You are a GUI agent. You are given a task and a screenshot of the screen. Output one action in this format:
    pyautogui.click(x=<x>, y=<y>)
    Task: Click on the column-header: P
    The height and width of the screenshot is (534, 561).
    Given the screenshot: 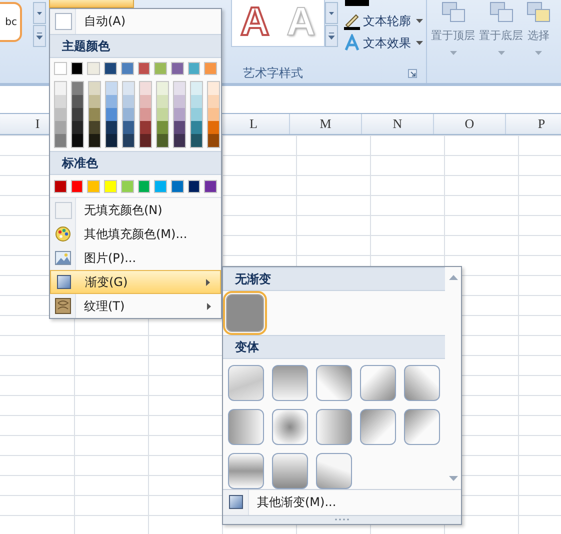 What is the action you would take?
    pyautogui.click(x=533, y=124)
    